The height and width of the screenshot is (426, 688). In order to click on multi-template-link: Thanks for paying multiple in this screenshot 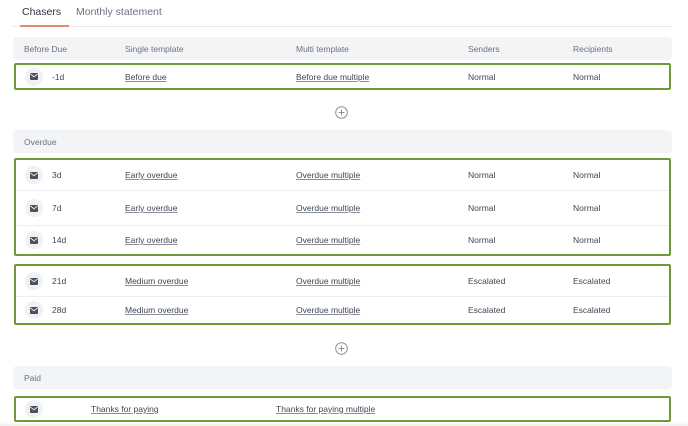, I will do `click(325, 409)`.